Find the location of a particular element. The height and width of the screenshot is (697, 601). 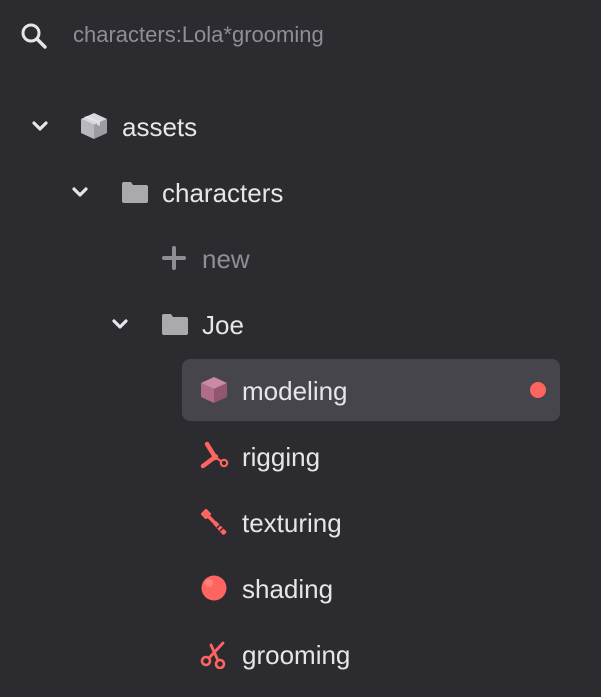

tree-item-assets: assets is located at coordinates (300, 126).